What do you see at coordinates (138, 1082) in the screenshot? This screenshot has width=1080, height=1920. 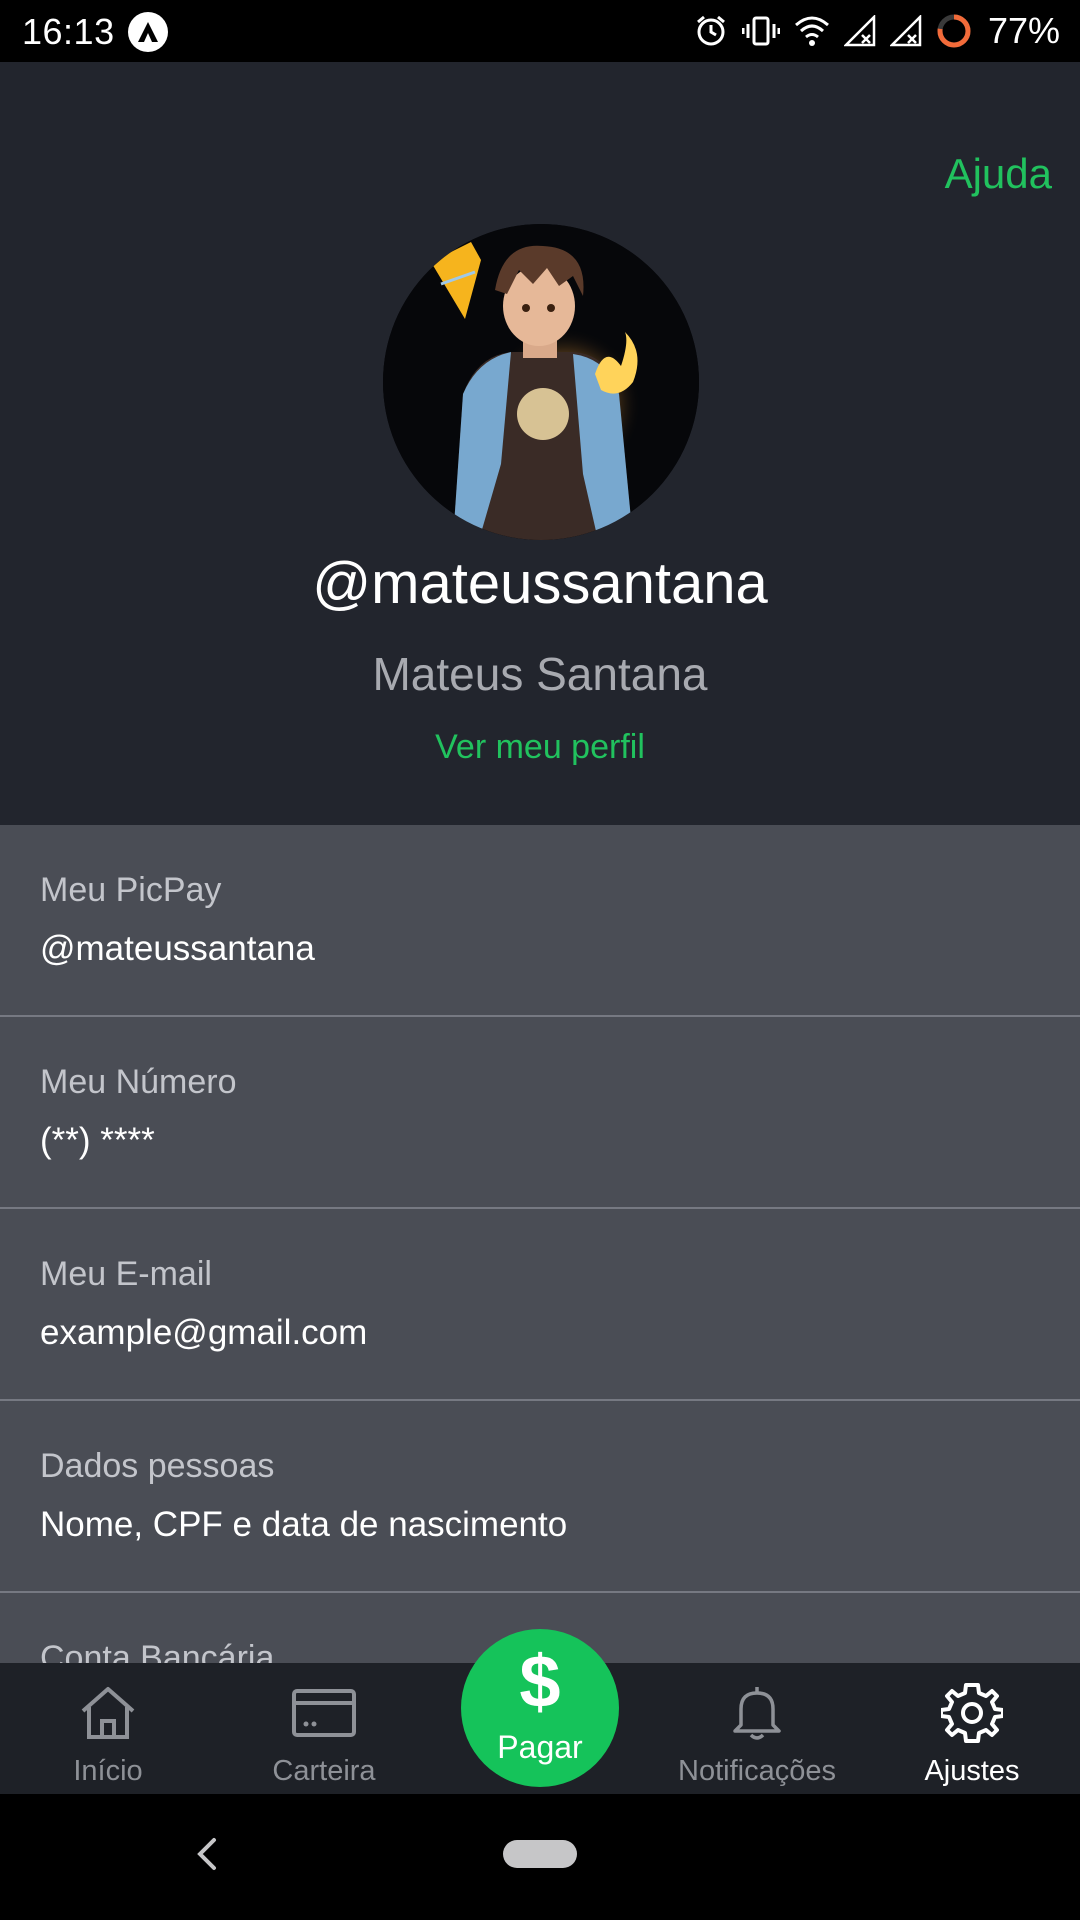 I see `settings-item-title: Meu Número` at bounding box center [138, 1082].